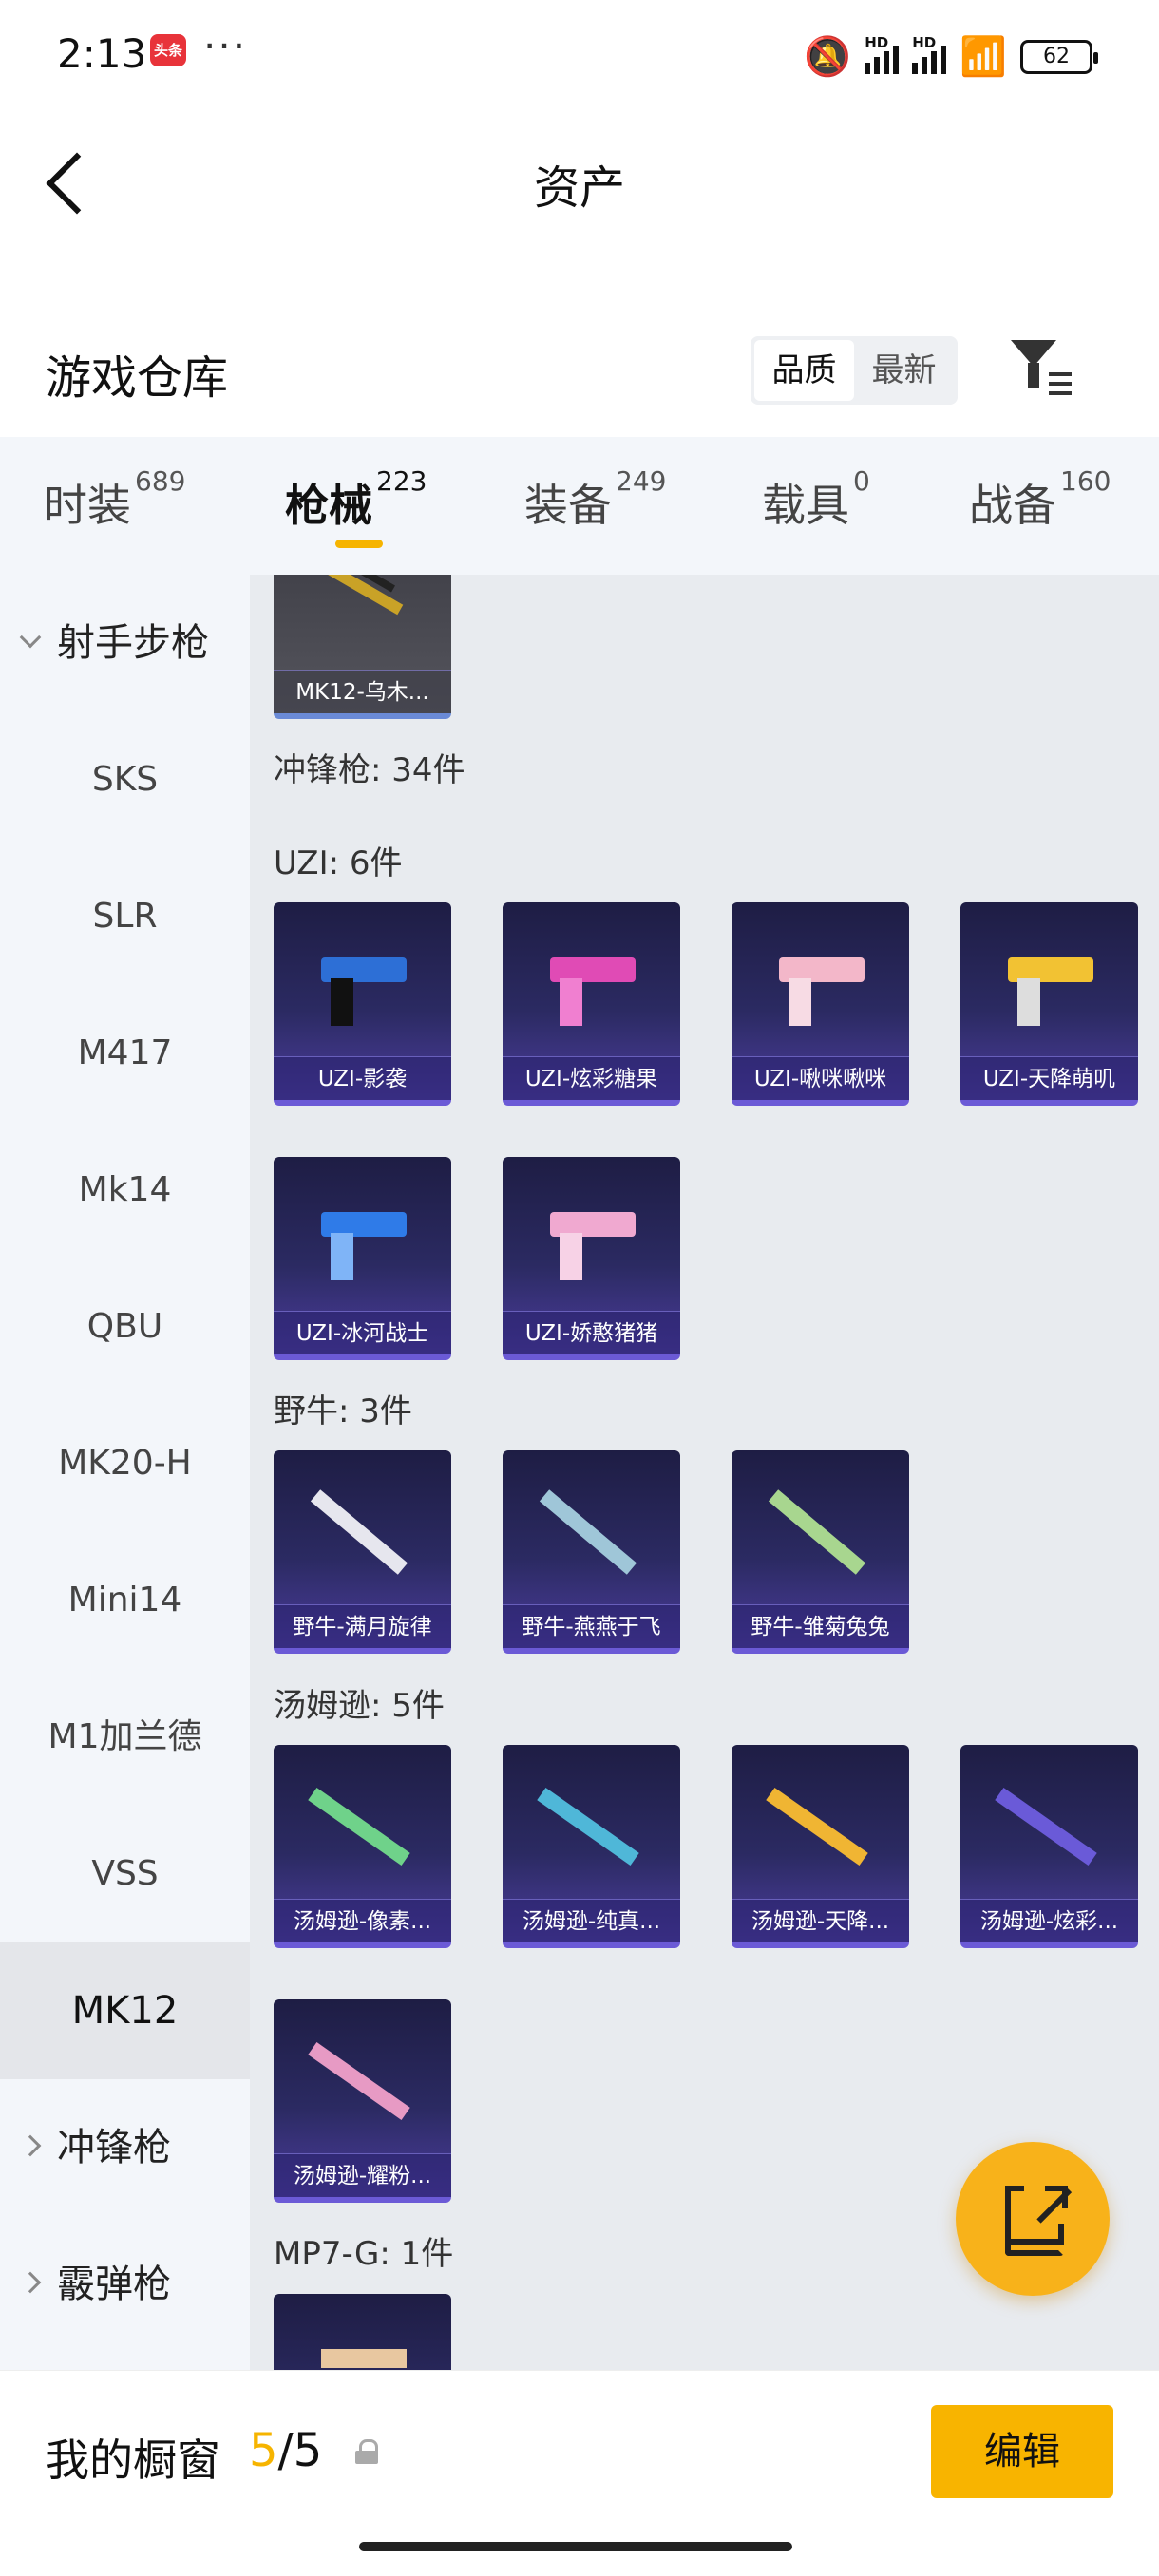  Describe the element at coordinates (133, 2460) in the screenshot. I see `showcase-label: 我的橱窗` at that location.